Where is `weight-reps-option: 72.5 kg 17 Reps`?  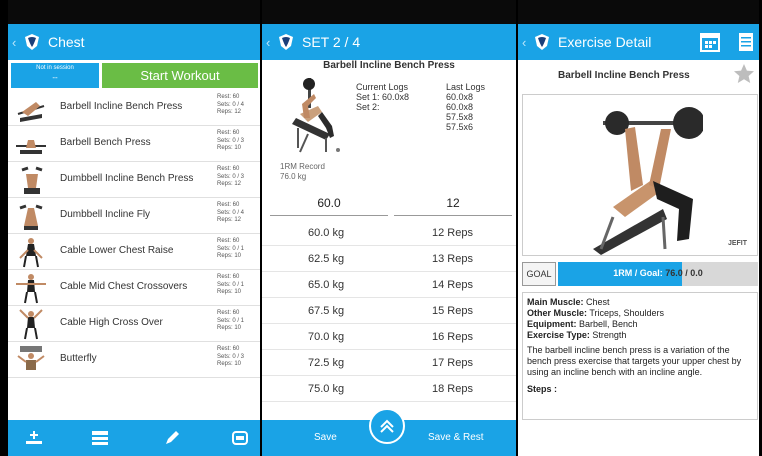 weight-reps-option: 72.5 kg 17 Reps is located at coordinates (389, 363).